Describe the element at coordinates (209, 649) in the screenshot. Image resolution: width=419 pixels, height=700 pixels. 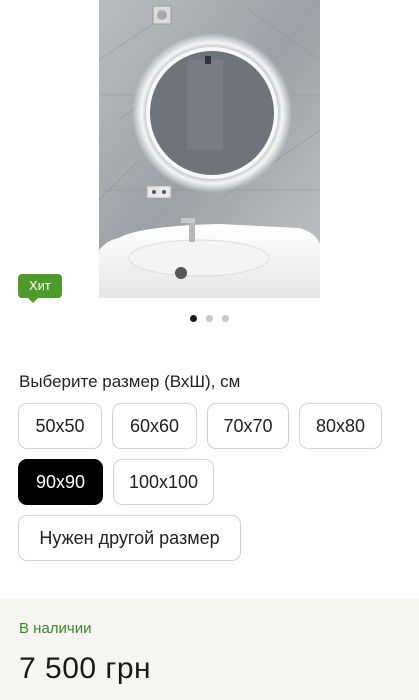
I see `availability-panel: В наличии 7 500 грн` at that location.